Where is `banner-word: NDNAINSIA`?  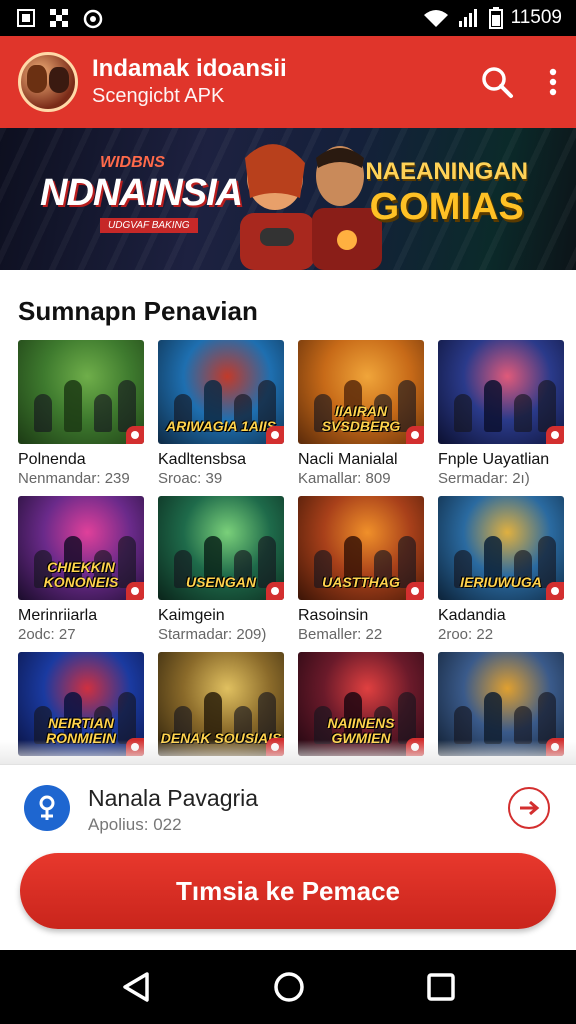
banner-word: NDNAINSIA is located at coordinates (141, 193).